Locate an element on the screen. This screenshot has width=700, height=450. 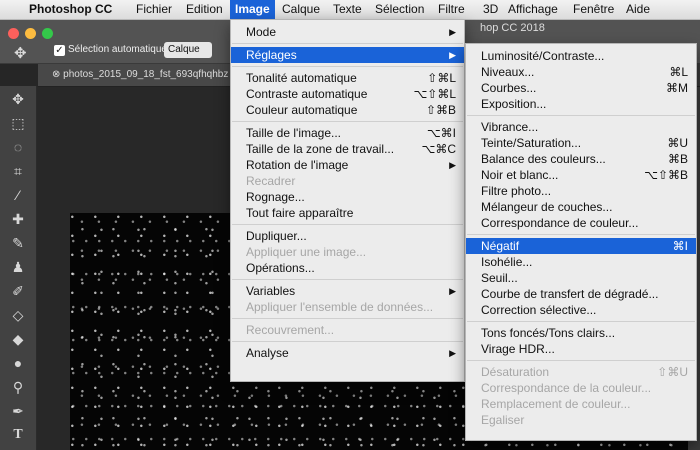
crop-tool-icon: ⌗ is located at coordinates (18, 171).